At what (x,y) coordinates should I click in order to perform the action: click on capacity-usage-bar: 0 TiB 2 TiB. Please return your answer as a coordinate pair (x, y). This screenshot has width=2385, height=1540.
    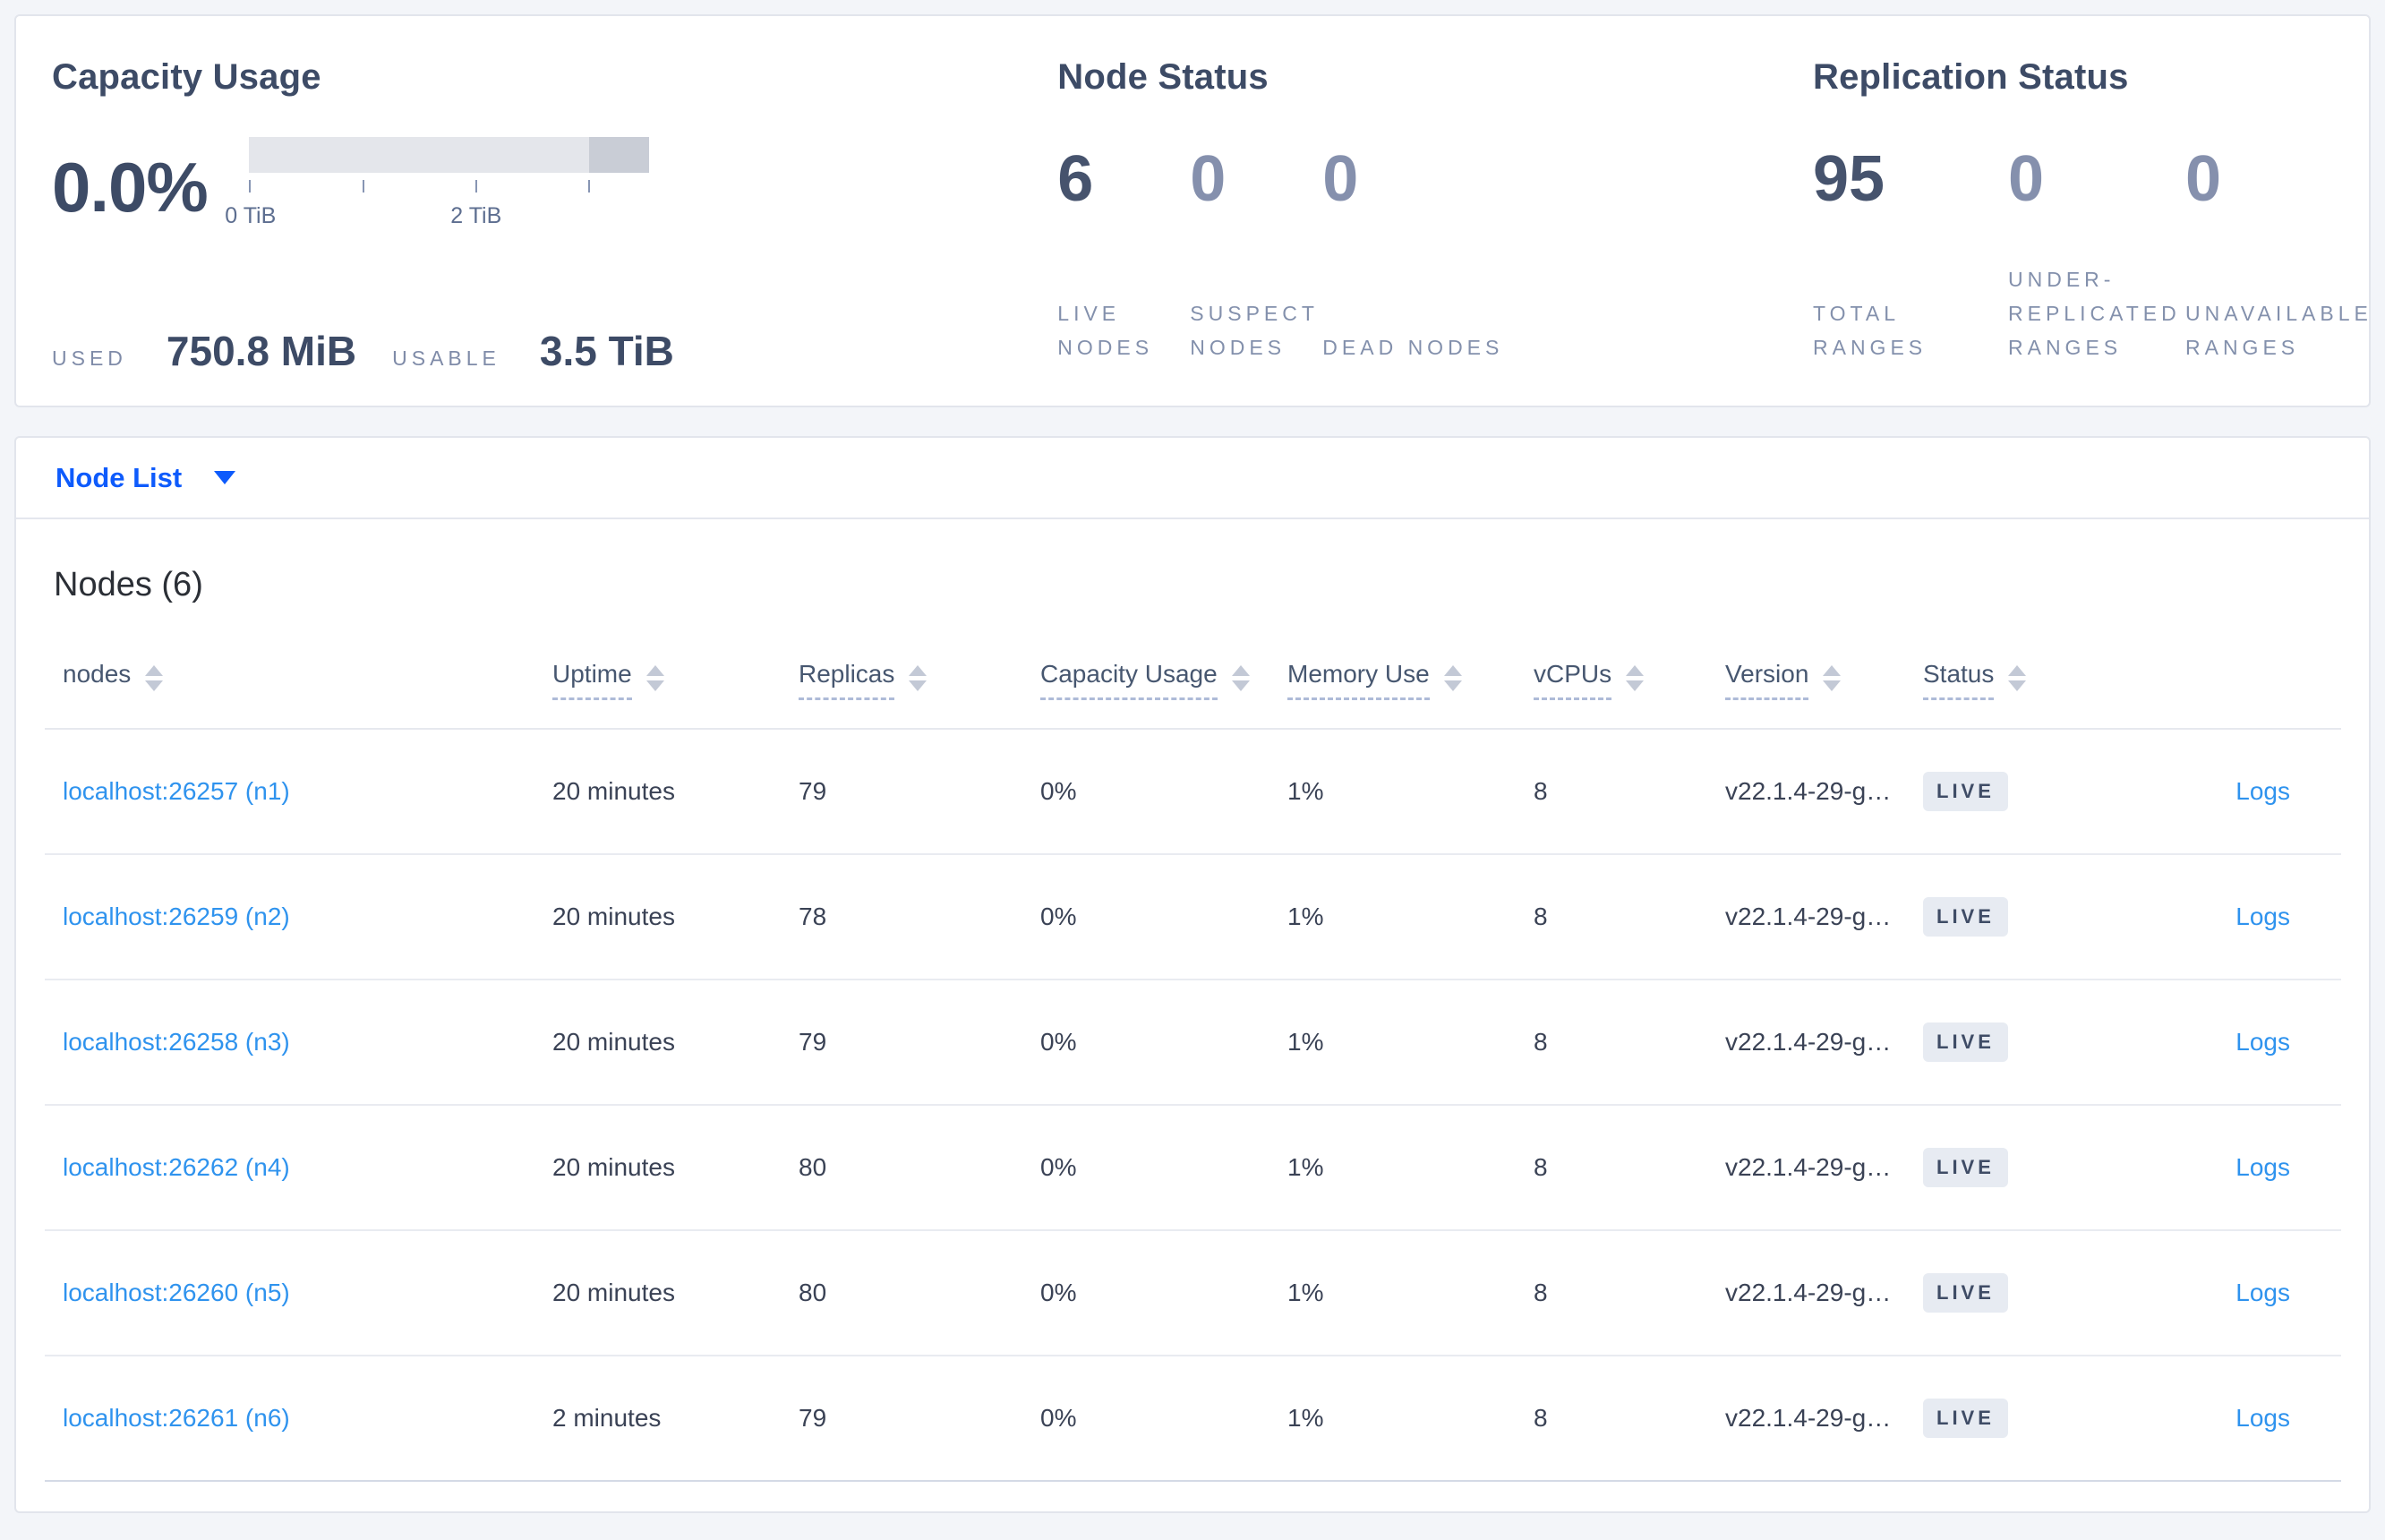
    Looking at the image, I should click on (437, 182).